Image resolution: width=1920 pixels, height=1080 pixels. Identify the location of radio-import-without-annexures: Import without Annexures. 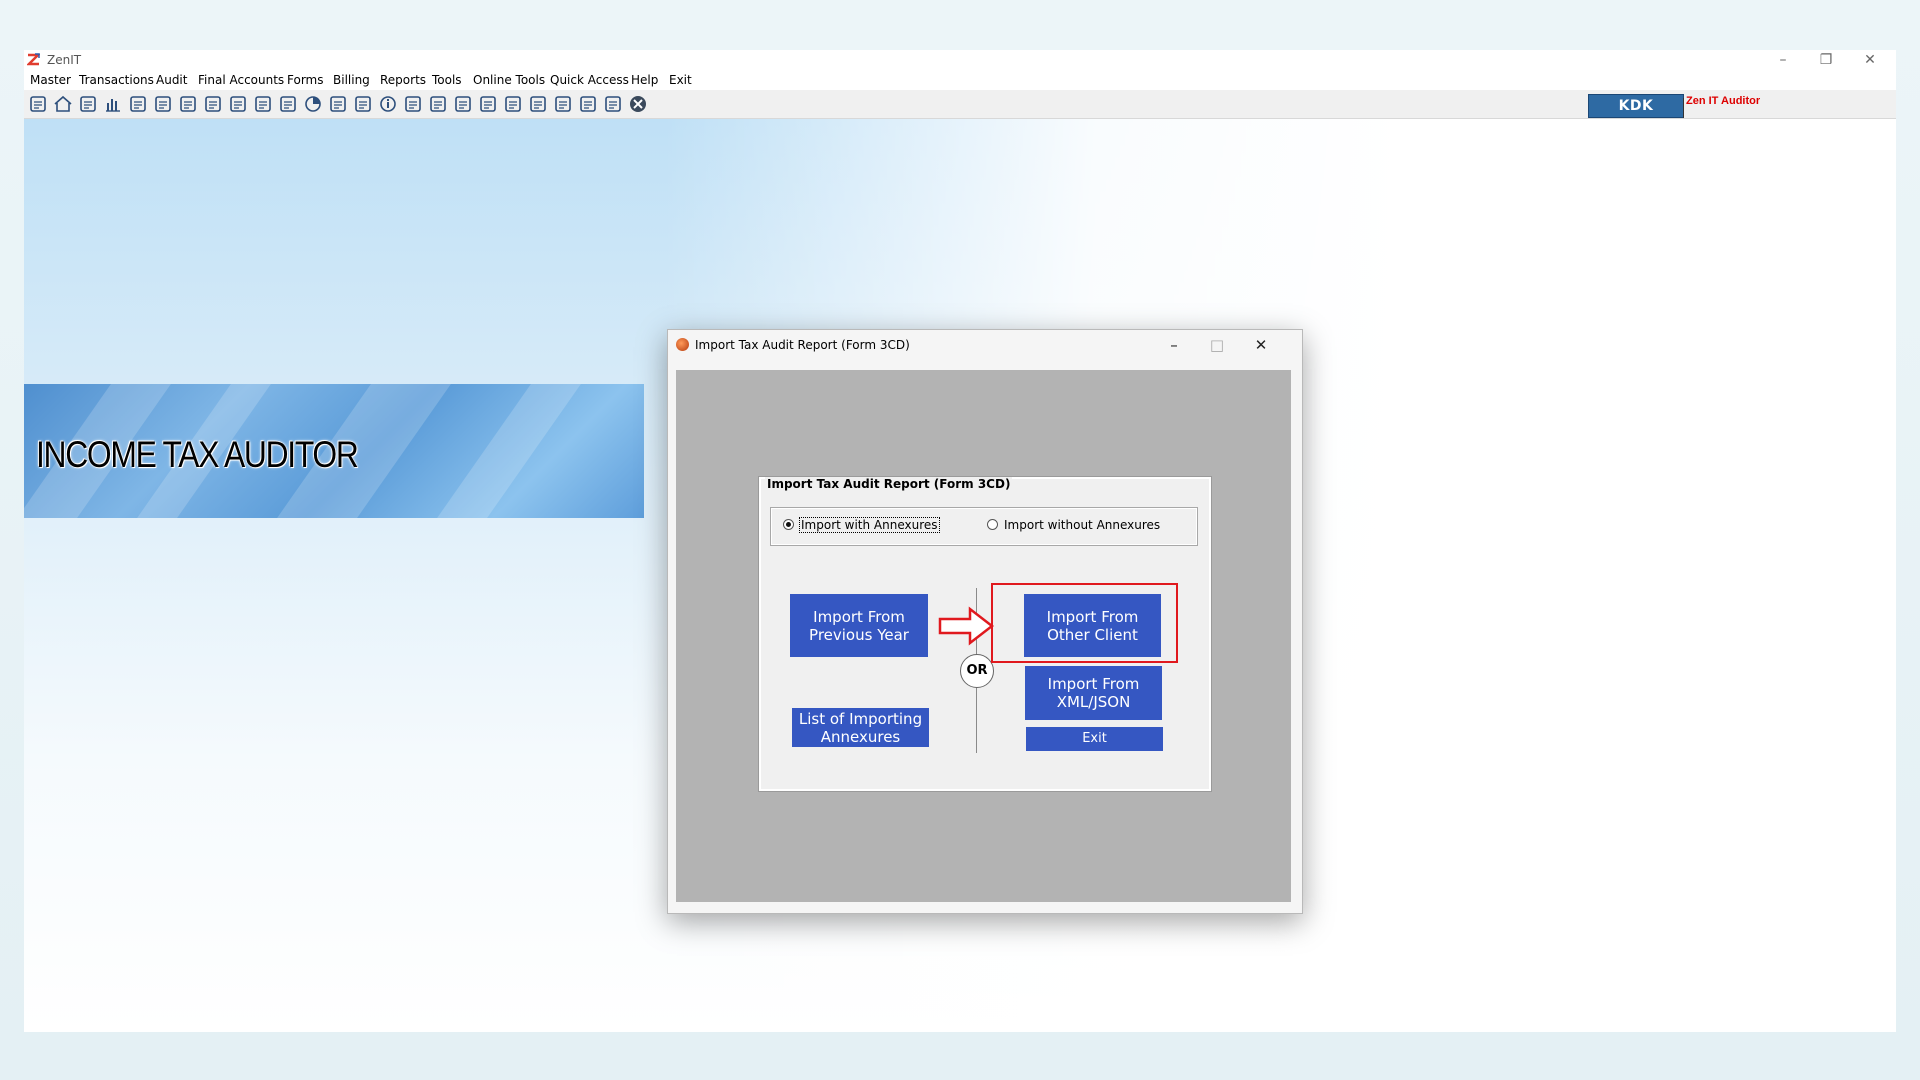
(1073, 525).